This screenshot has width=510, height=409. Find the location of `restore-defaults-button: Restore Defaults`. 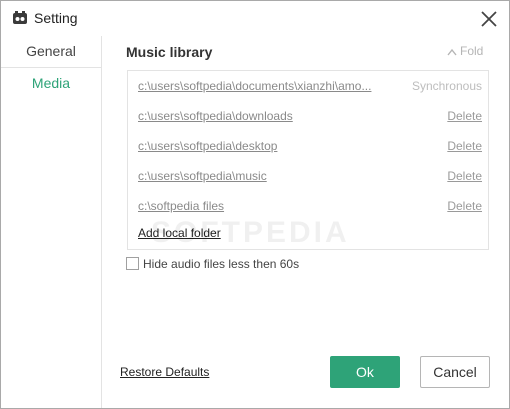

restore-defaults-button: Restore Defaults is located at coordinates (164, 372).